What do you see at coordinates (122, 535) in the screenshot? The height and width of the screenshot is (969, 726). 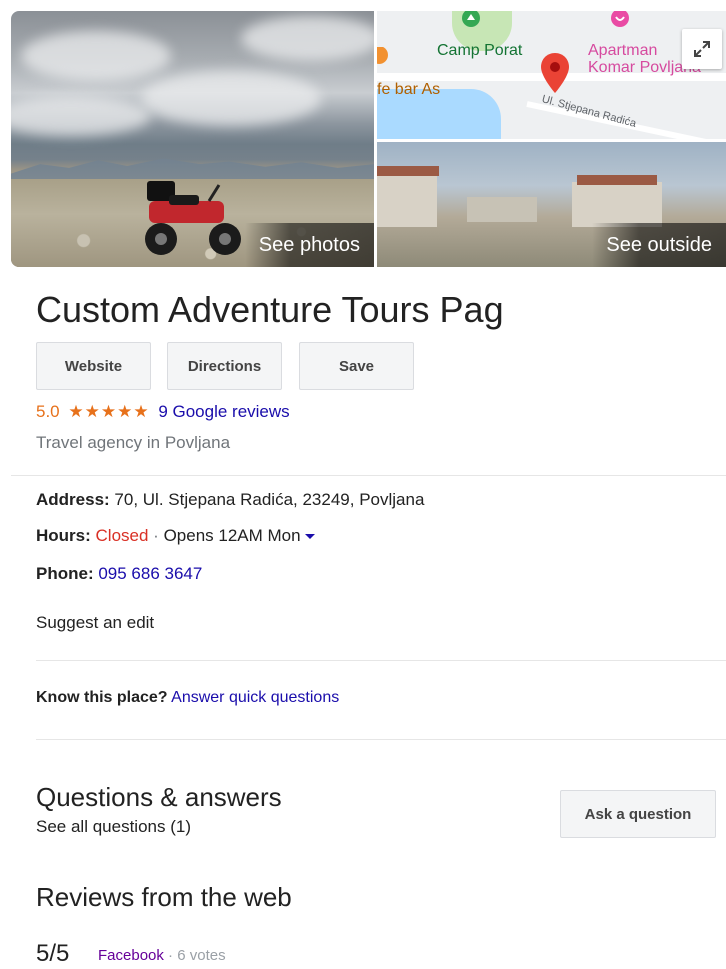 I see `hours-status: Closed` at bounding box center [122, 535].